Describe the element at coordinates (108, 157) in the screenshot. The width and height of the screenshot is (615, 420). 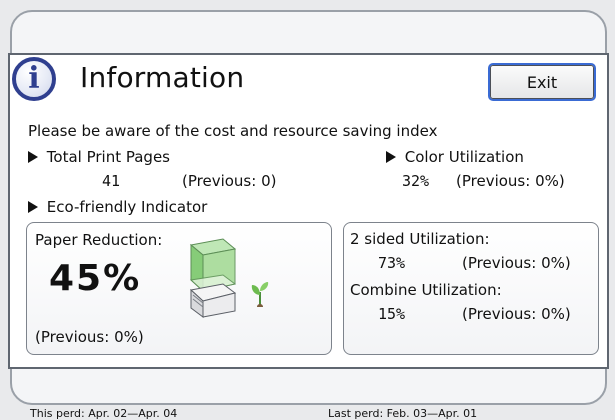
I see `total-print-pages-label: Total Print Pages` at that location.